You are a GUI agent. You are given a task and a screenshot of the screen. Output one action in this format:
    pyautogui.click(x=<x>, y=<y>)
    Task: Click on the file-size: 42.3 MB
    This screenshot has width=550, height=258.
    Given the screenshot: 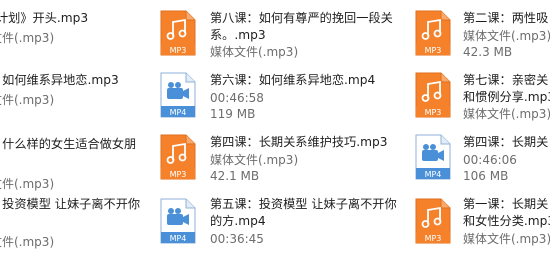 What is the action you would take?
    pyautogui.click(x=488, y=52)
    